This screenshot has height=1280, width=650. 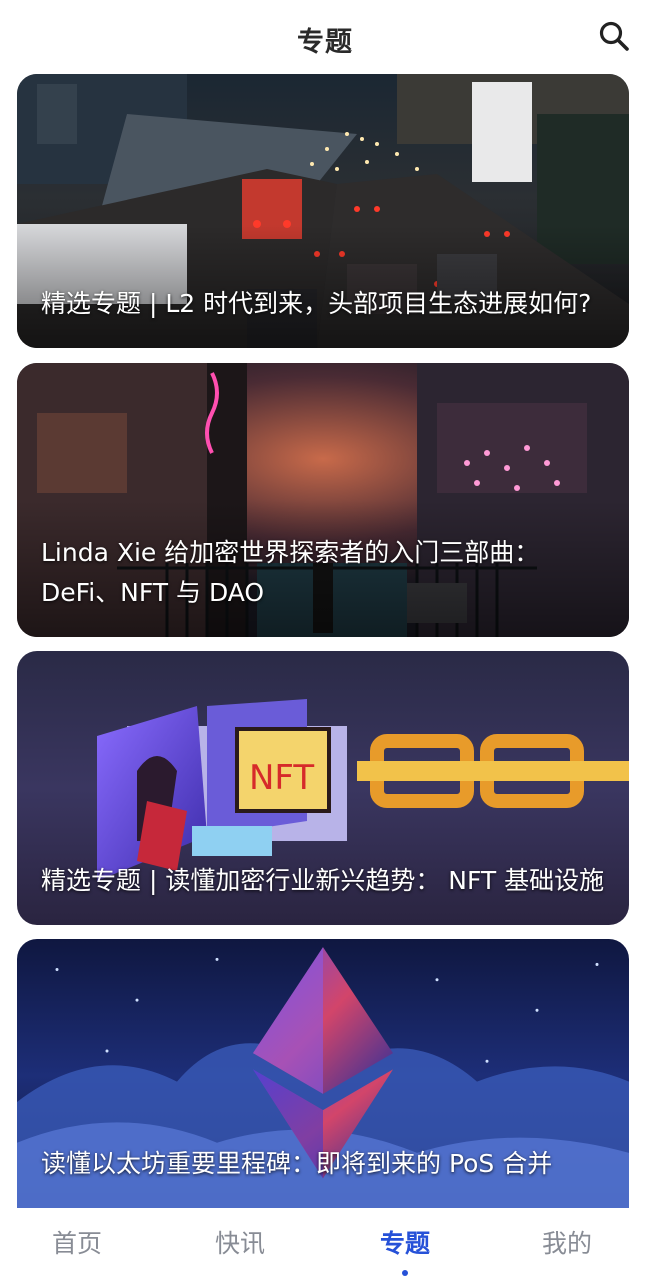 I want to click on tab-me: 我的, so click(x=567, y=1242).